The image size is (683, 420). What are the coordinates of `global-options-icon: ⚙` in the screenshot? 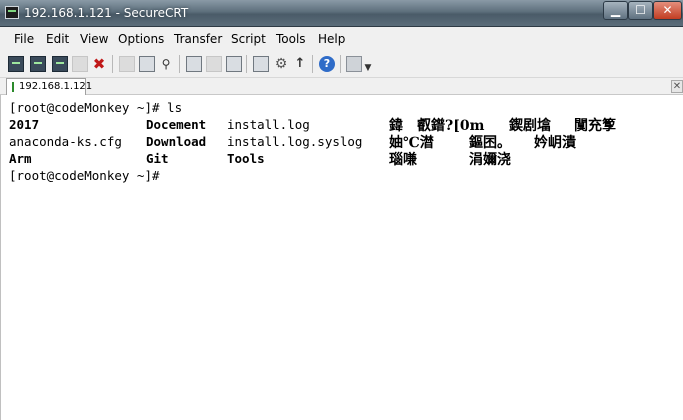 It's located at (281, 64).